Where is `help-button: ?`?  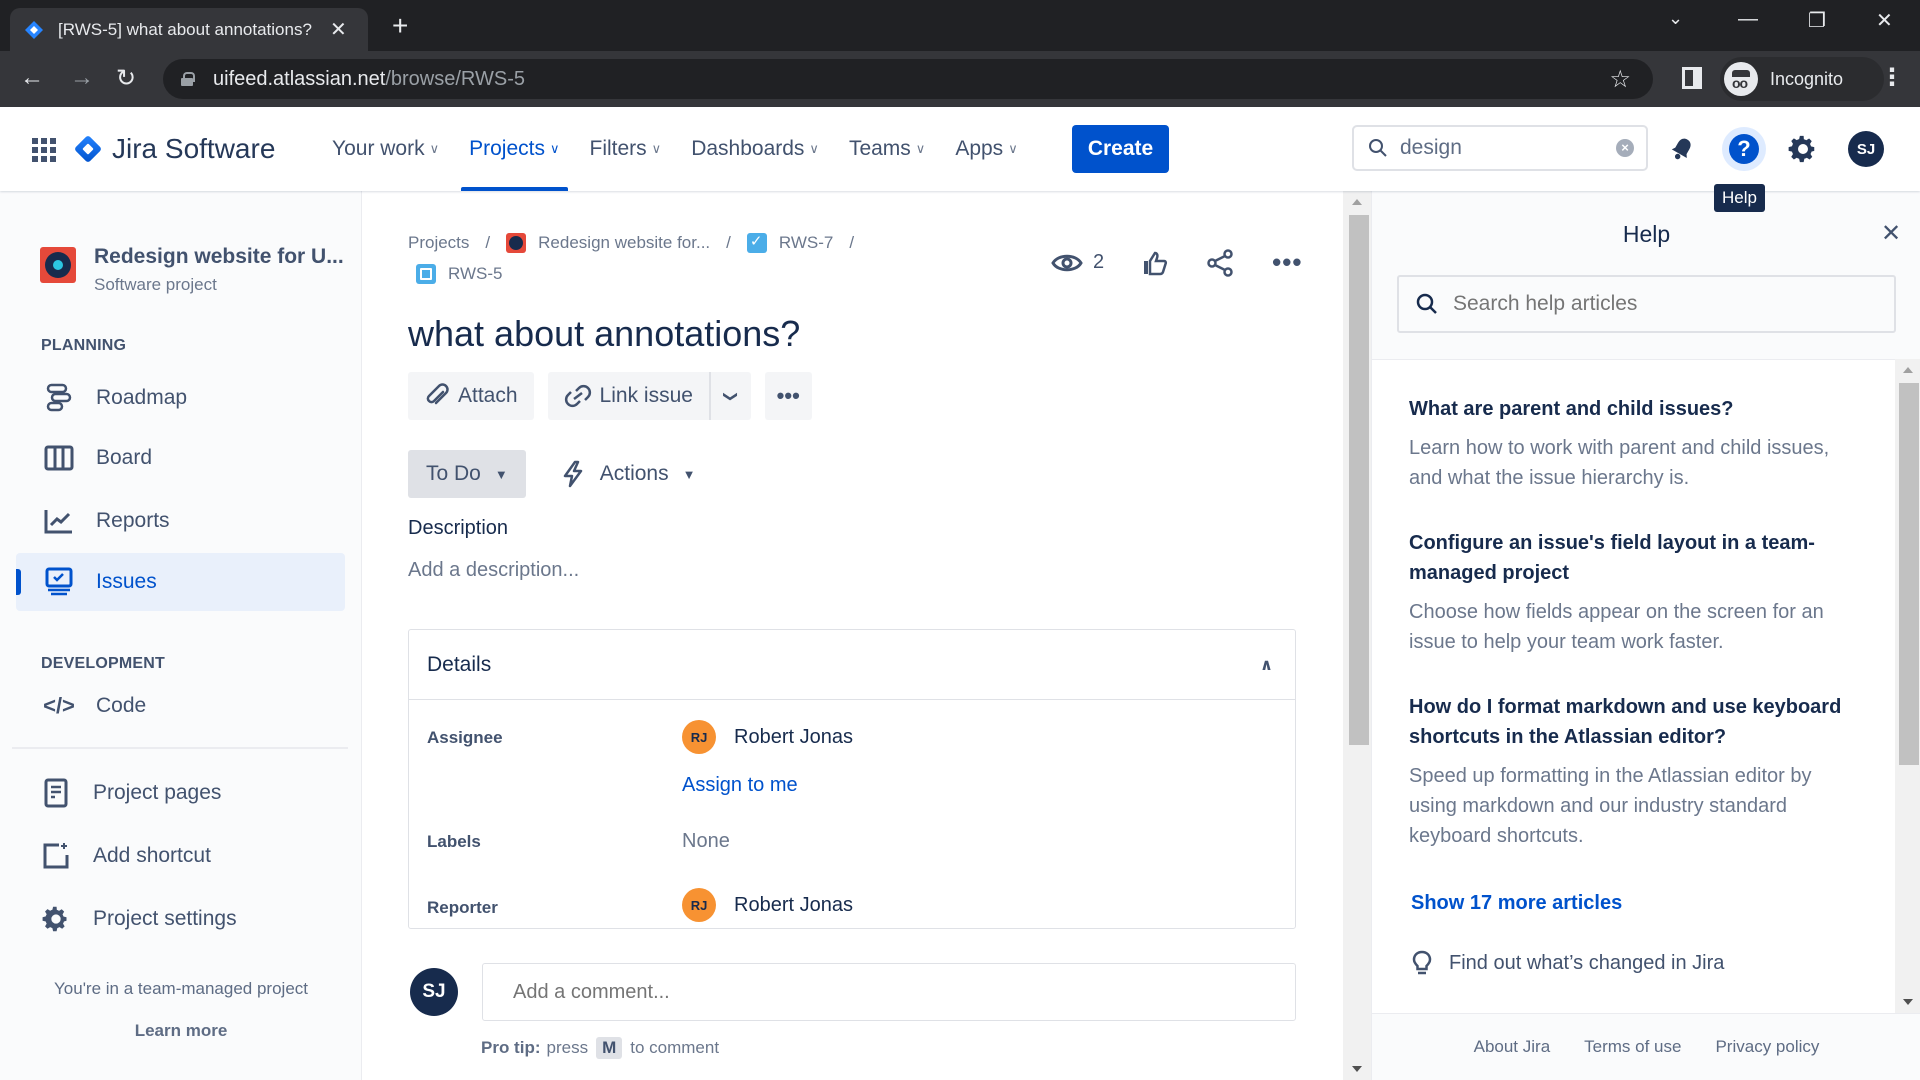
help-button: ? is located at coordinates (1744, 149).